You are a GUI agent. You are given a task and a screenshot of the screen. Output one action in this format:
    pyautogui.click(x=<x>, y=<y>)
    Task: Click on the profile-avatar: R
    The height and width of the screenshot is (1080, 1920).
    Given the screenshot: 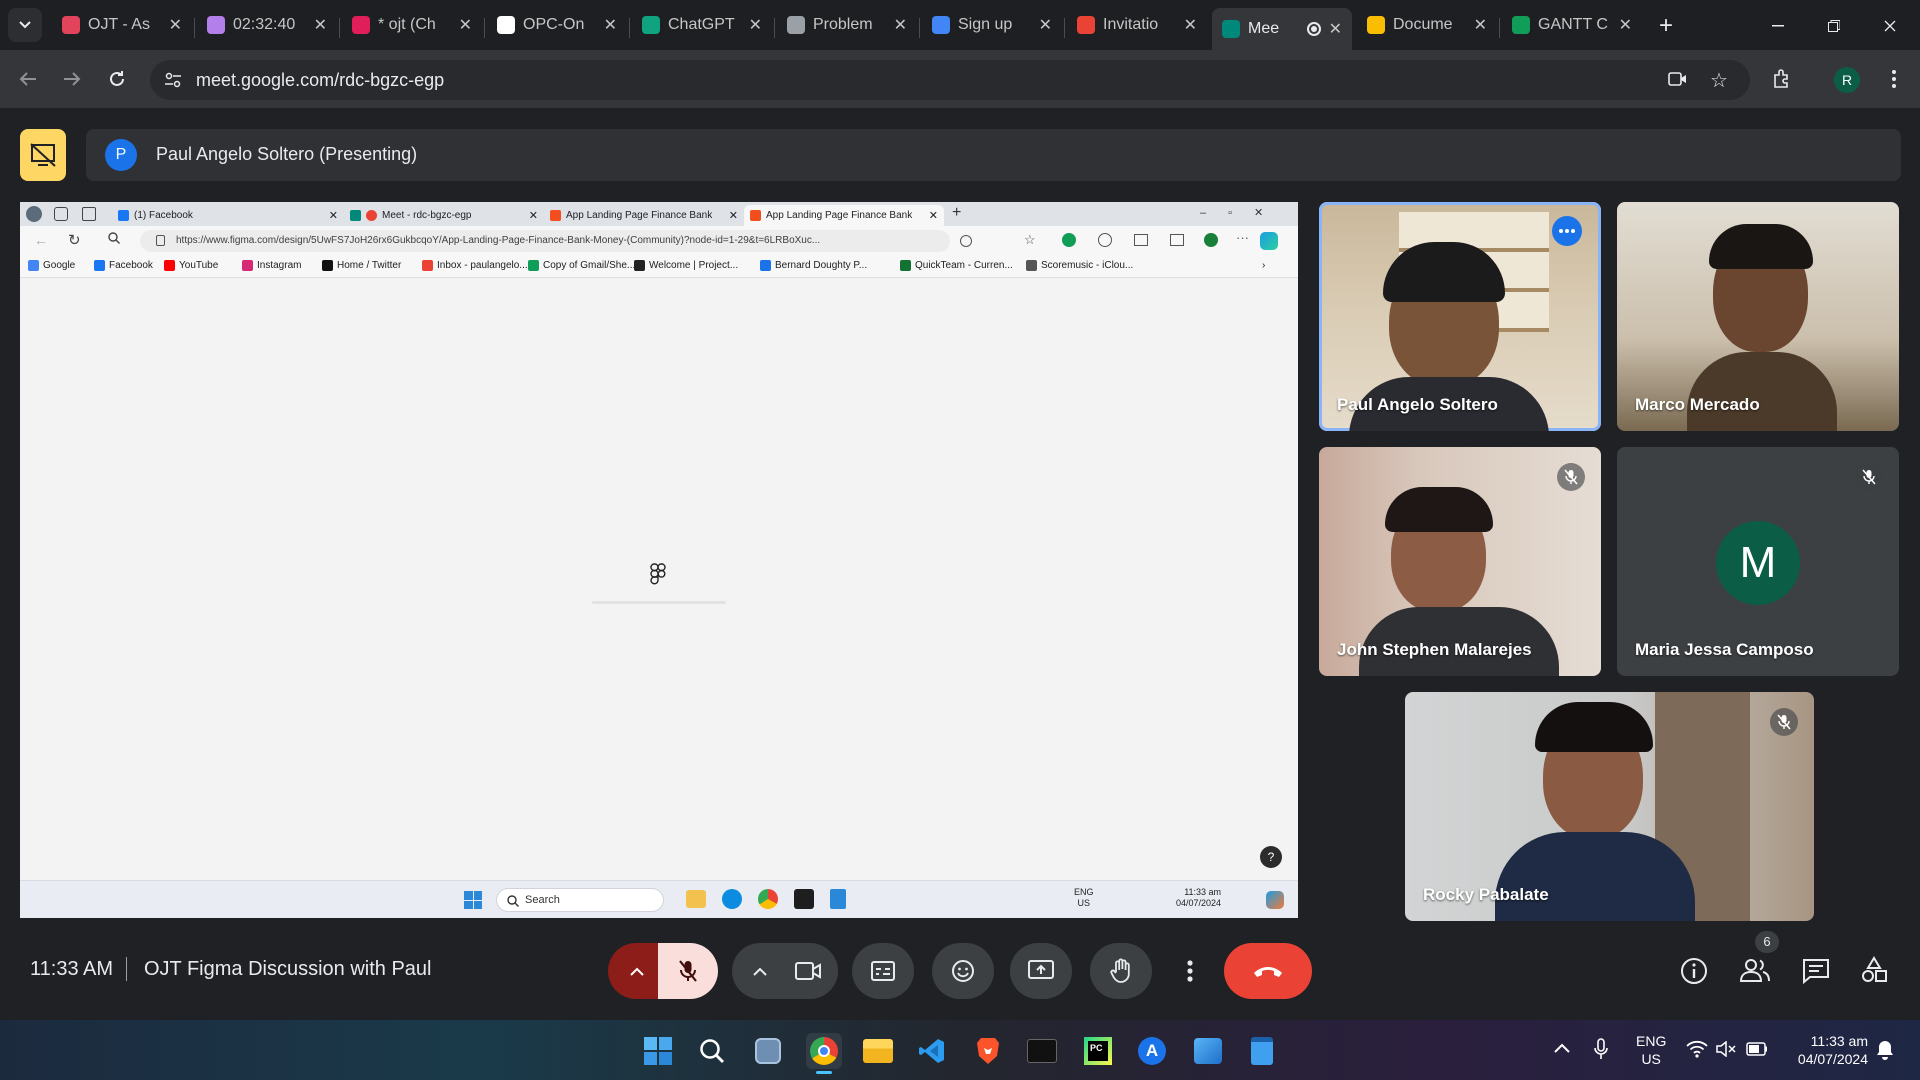 What is the action you would take?
    pyautogui.click(x=1847, y=80)
    